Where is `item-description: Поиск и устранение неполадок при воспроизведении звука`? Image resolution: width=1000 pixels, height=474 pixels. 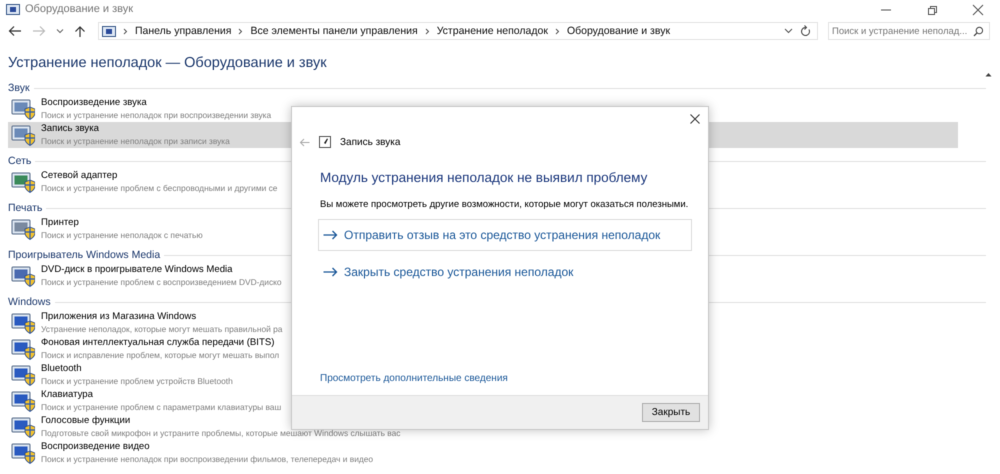 item-description: Поиск и устранение неполадок при воспроизведении звука is located at coordinates (156, 115).